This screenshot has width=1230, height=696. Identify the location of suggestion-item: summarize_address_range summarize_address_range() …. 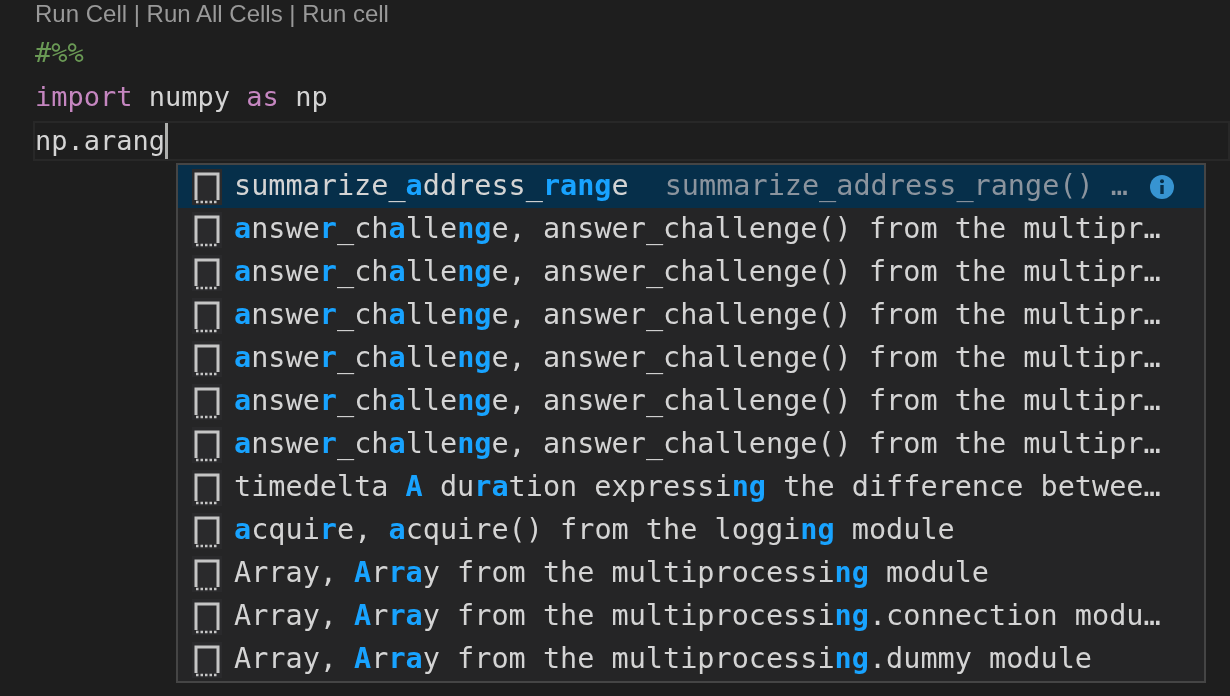
(691, 186).